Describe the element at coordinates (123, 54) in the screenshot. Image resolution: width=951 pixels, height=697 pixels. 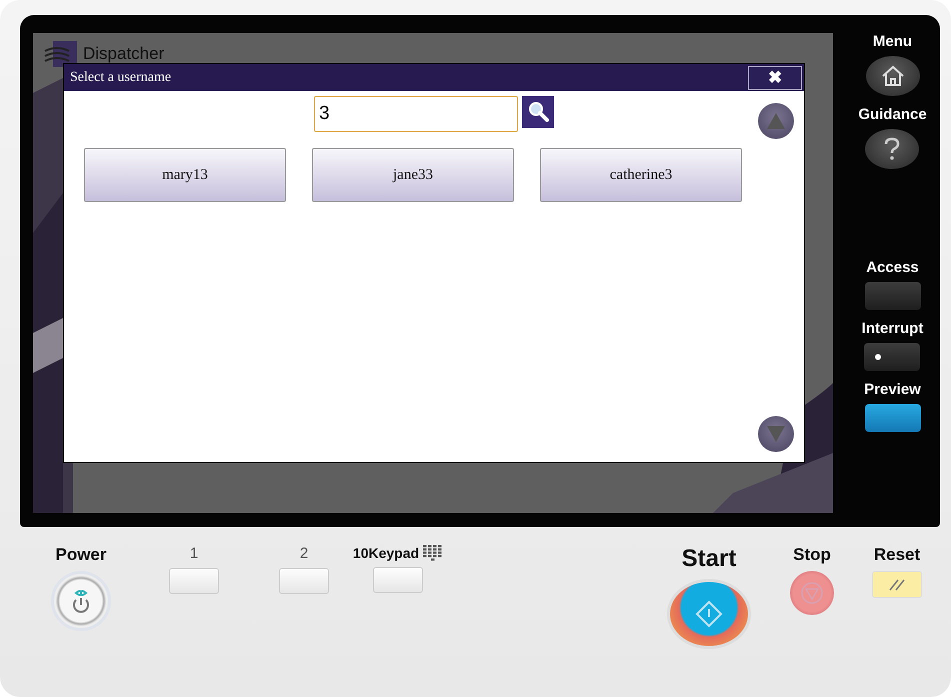
I see `app-title: Dispatcher` at that location.